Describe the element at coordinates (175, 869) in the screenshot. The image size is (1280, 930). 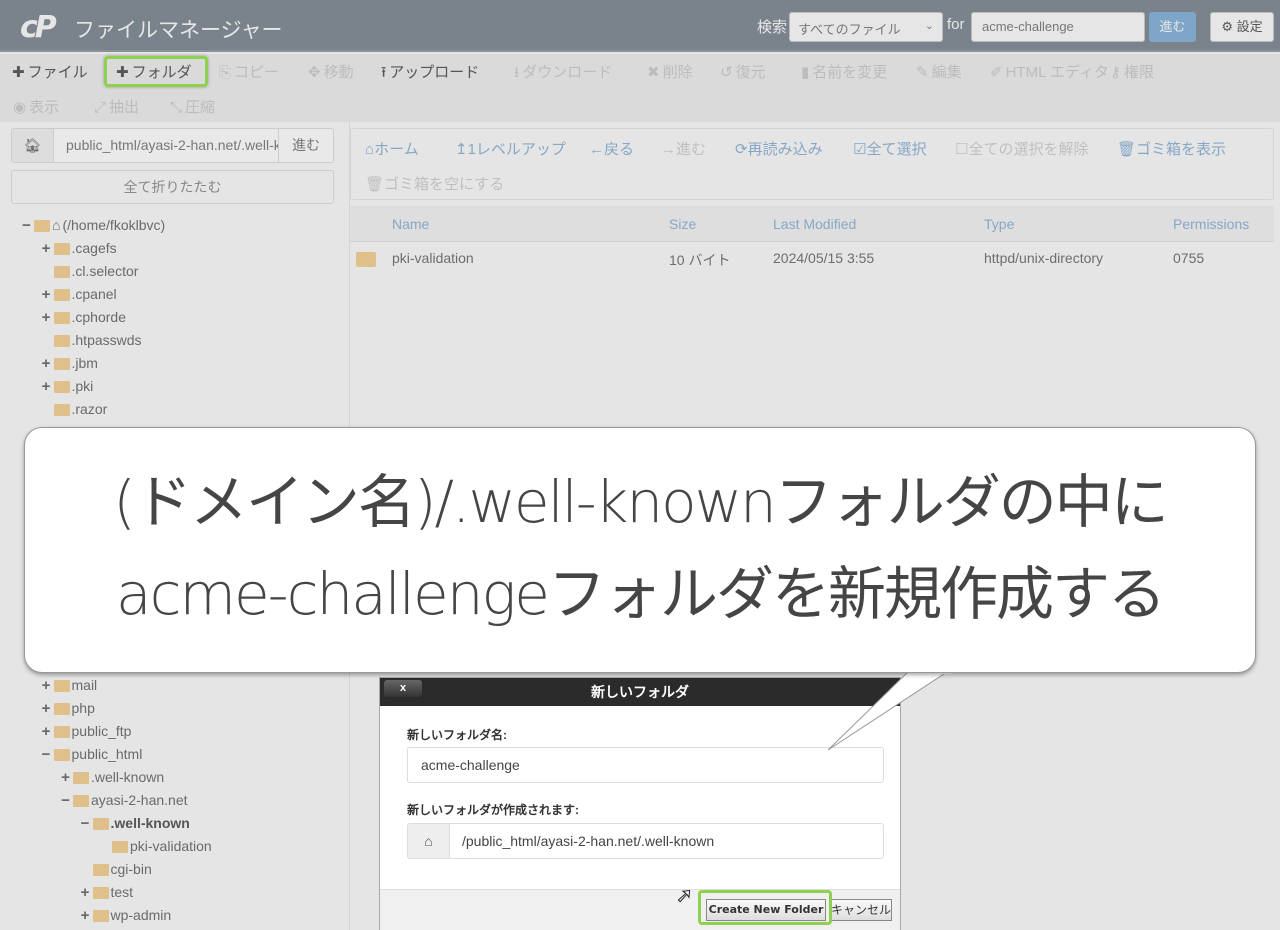
I see `tree-item: cgi-bin` at that location.